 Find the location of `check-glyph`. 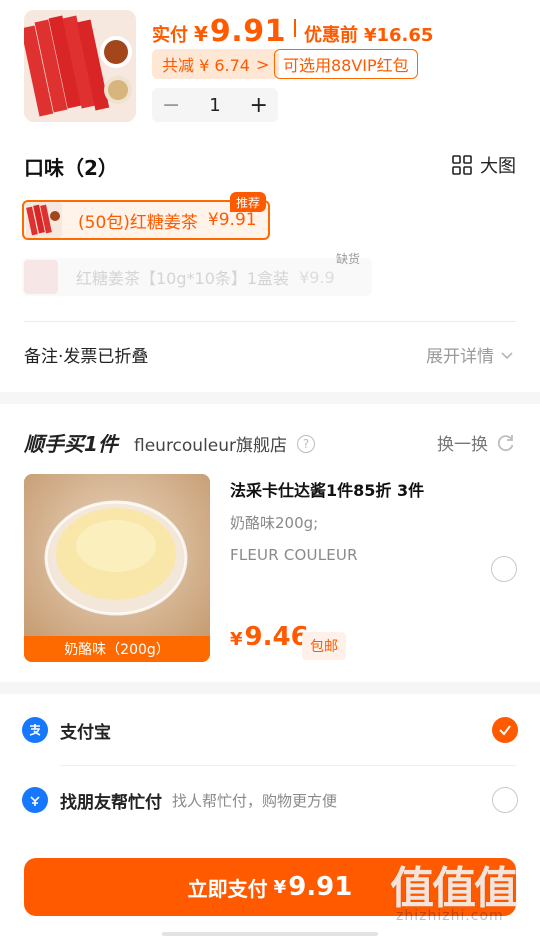

check-glyph is located at coordinates (505, 730).